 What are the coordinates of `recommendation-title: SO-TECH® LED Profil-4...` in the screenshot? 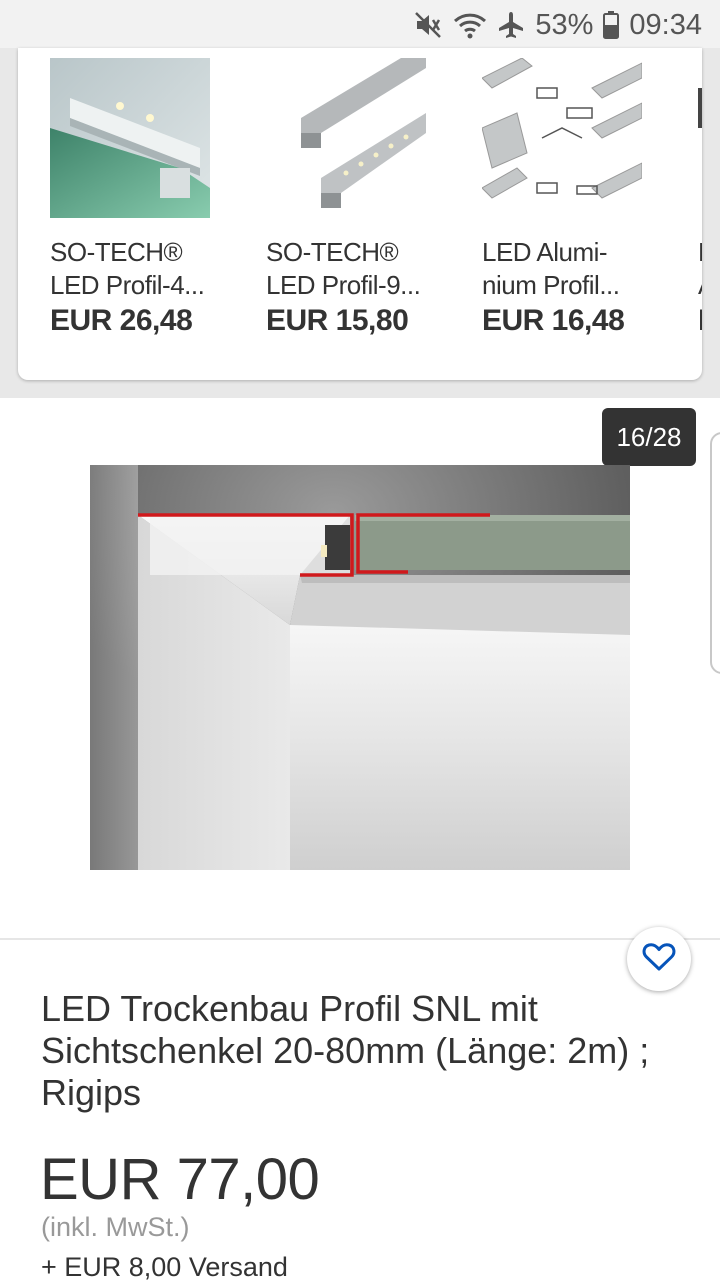 It's located at (145, 269).